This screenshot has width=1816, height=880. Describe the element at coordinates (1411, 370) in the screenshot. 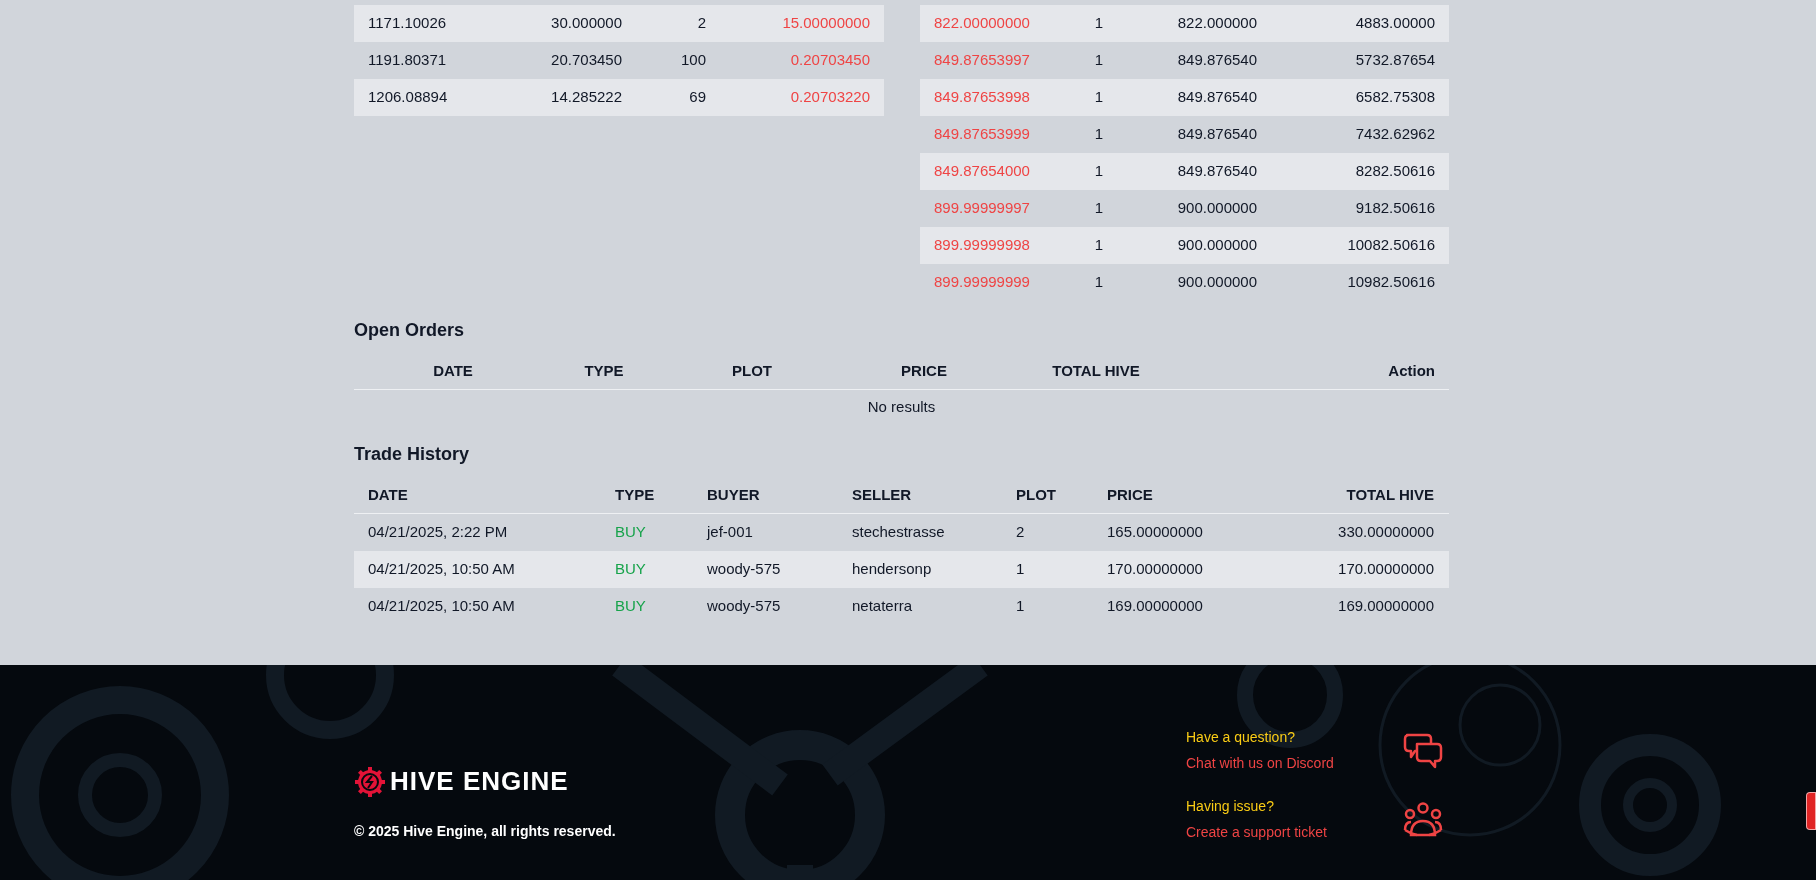

I see `column-header: Action` at that location.